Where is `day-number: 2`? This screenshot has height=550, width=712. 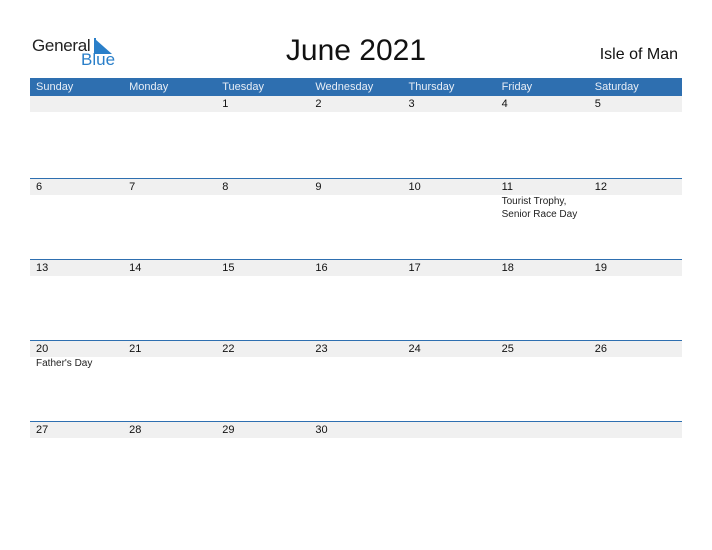 day-number: 2 is located at coordinates (318, 104).